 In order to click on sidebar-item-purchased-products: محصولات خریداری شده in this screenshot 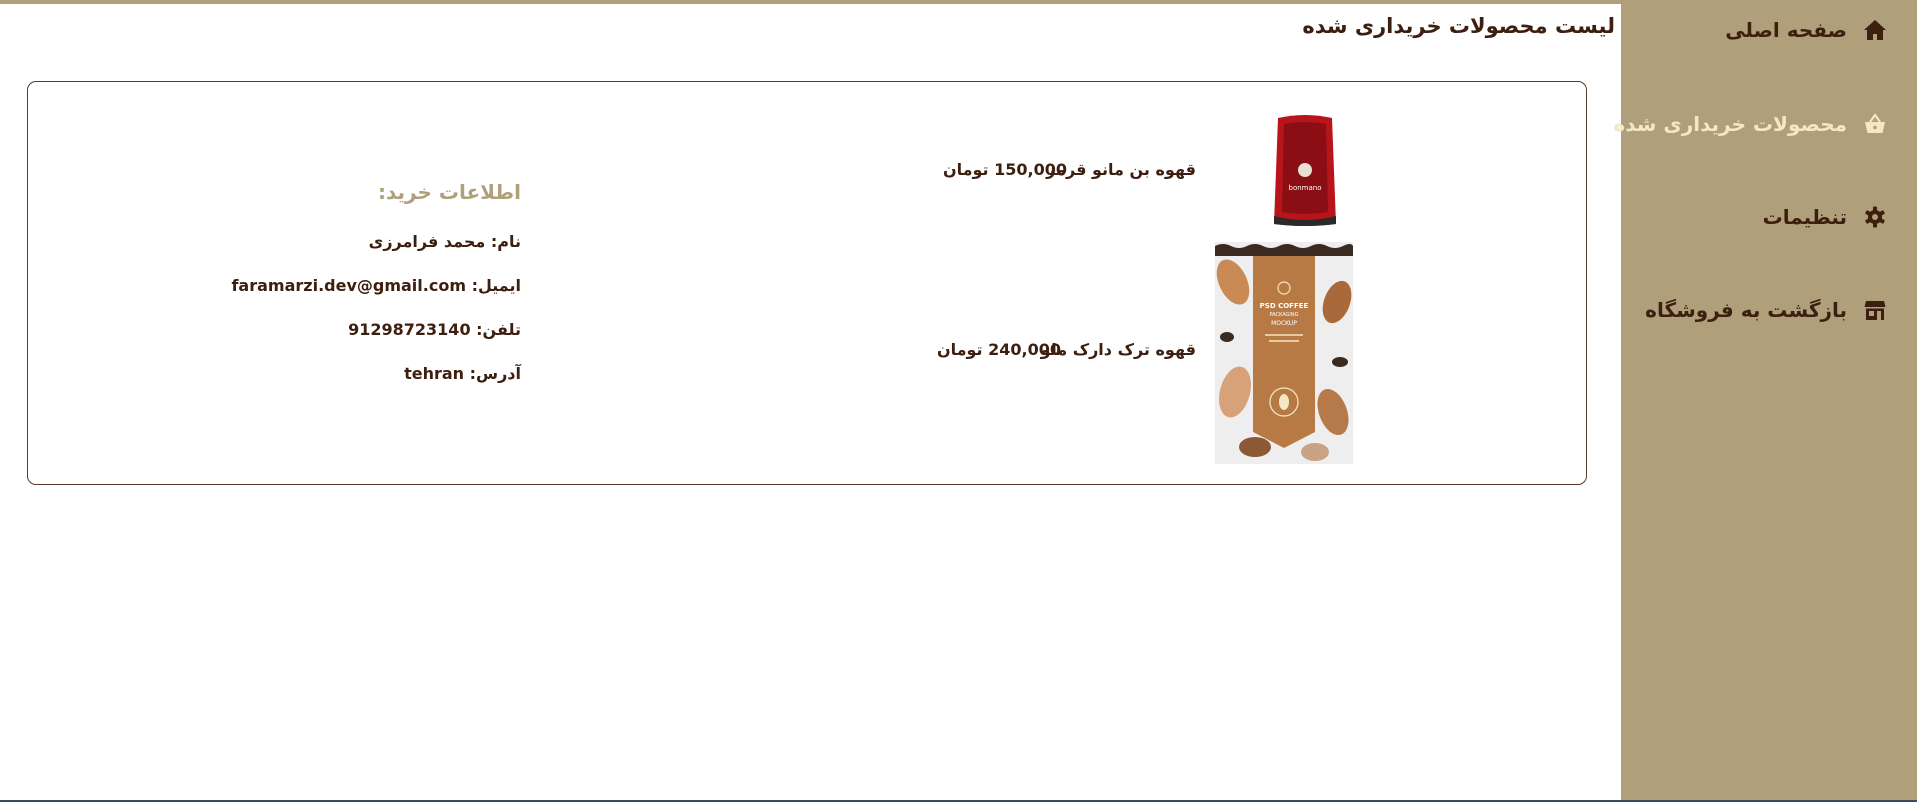, I will do `click(1750, 124)`.